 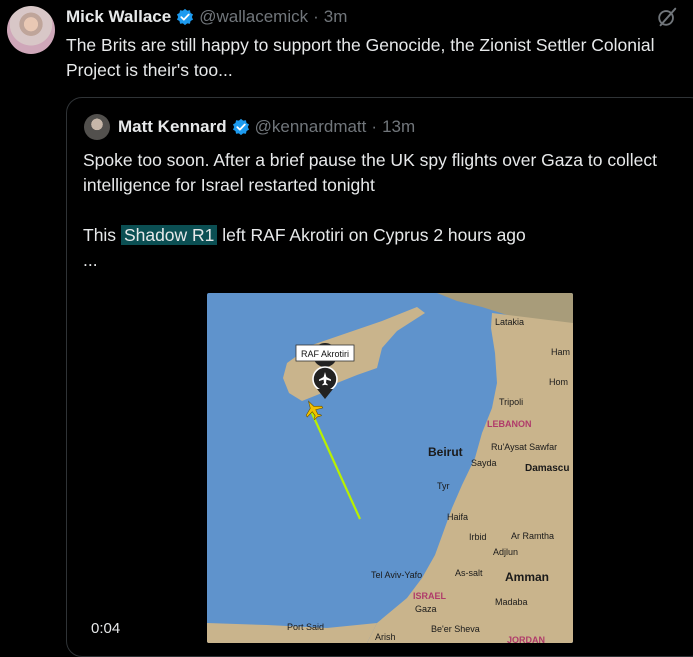 What do you see at coordinates (374, 235) in the screenshot?
I see `quoted-text-suffix: left RAF Akrotiri on Cyprus 2 hours ago` at bounding box center [374, 235].